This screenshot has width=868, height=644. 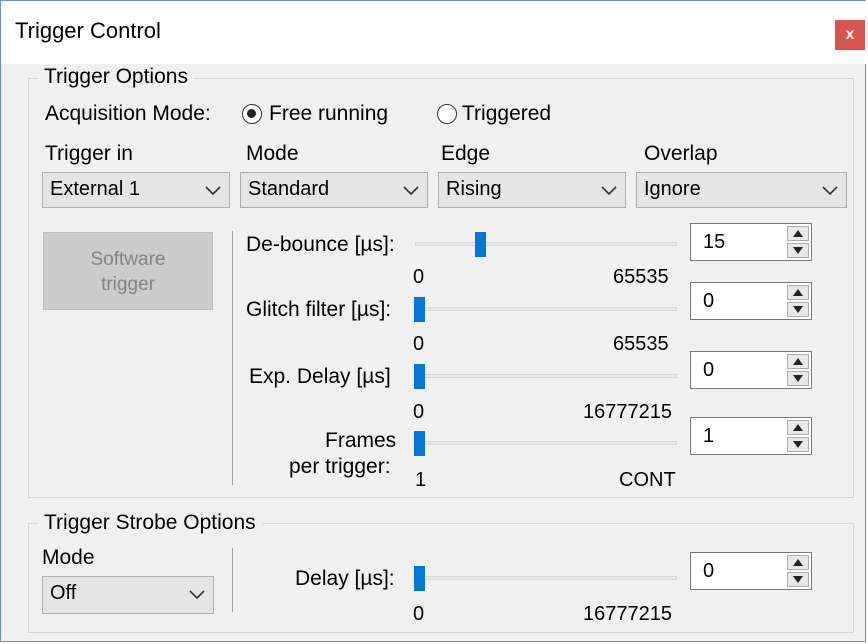 What do you see at coordinates (419, 578) in the screenshot?
I see `strobe-delay-slider-thumb` at bounding box center [419, 578].